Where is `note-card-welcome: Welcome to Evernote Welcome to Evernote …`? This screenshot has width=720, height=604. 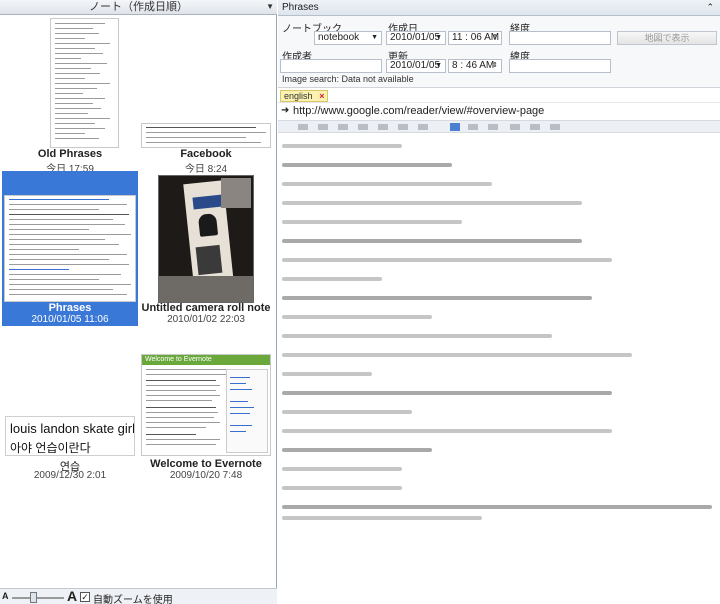 note-card-welcome: Welcome to Evernote Welcome to Evernote … is located at coordinates (206, 403).